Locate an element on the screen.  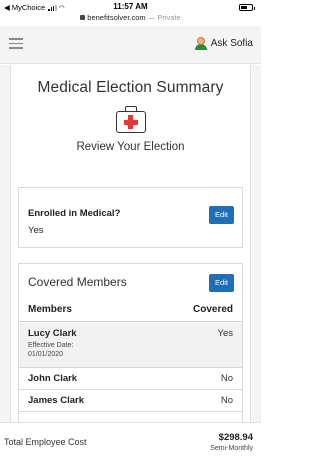
cost-footer: Total Employee Cost $298.94 Semi-Monthly is located at coordinates (130, 443).